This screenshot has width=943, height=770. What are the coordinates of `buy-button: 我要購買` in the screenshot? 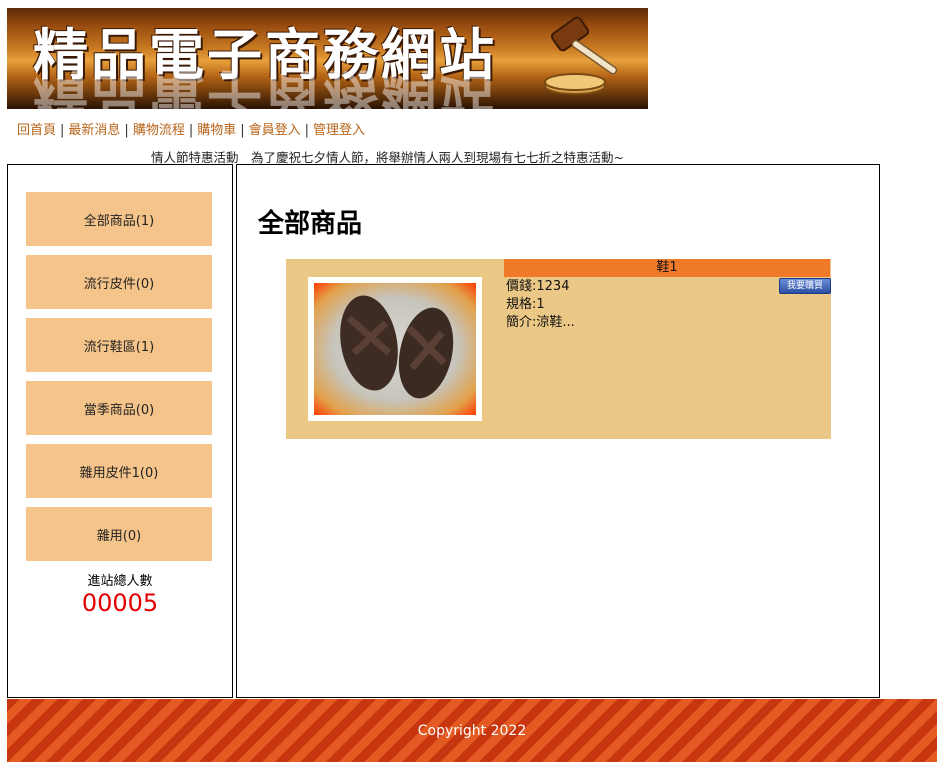 It's located at (805, 286).